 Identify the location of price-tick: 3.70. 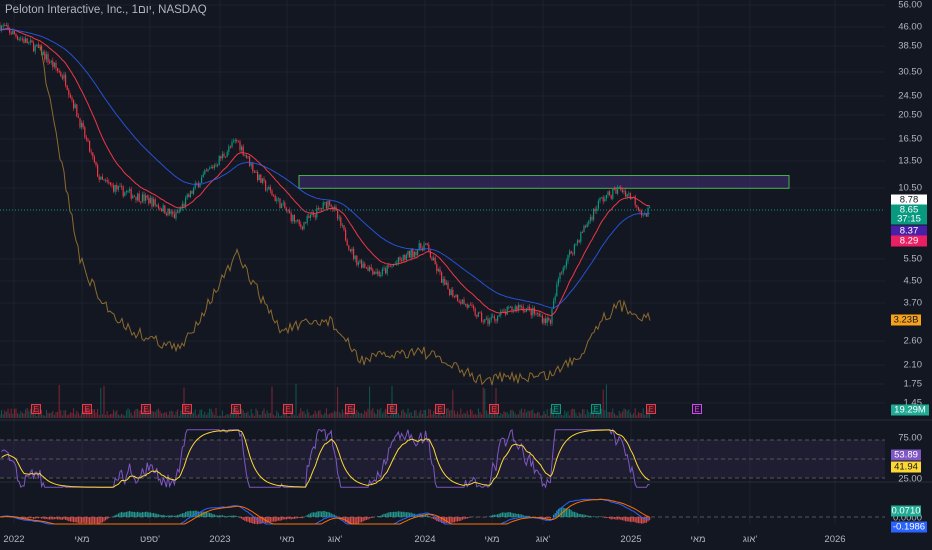
(913, 303).